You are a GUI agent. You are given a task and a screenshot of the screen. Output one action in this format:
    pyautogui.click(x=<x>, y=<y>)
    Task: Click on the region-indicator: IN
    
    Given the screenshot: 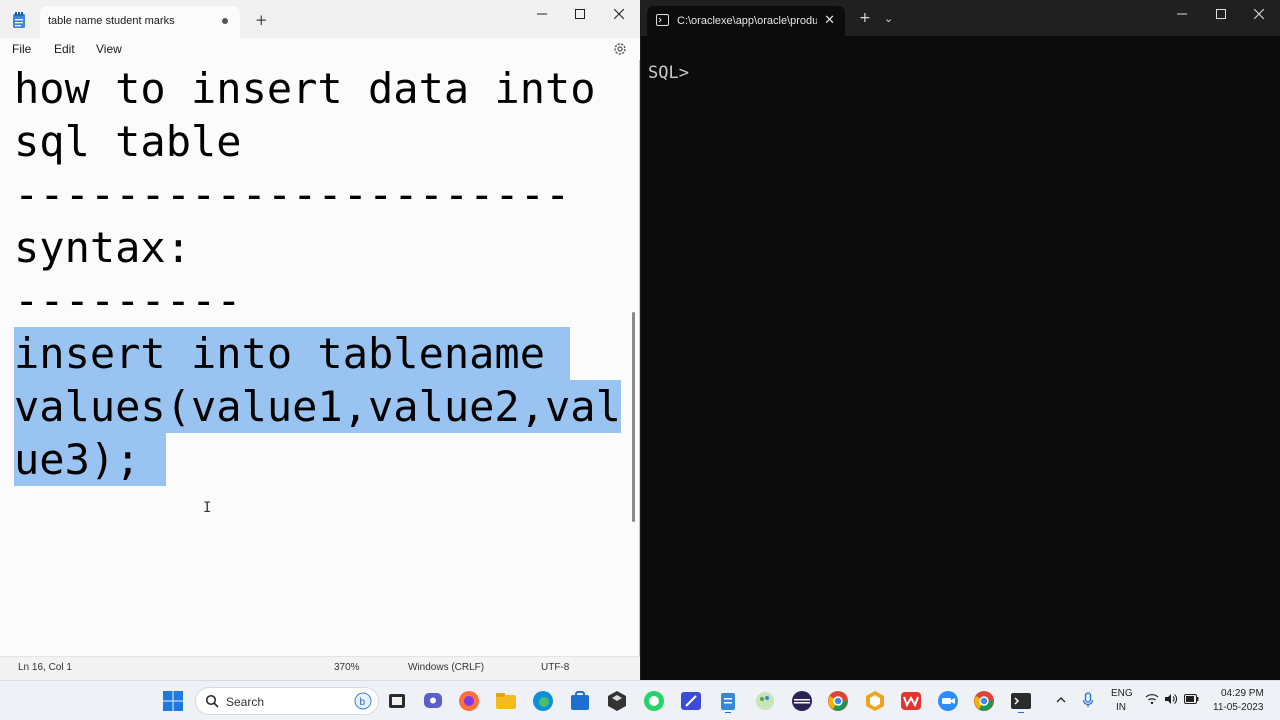 What is the action you would take?
    pyautogui.click(x=1121, y=707)
    